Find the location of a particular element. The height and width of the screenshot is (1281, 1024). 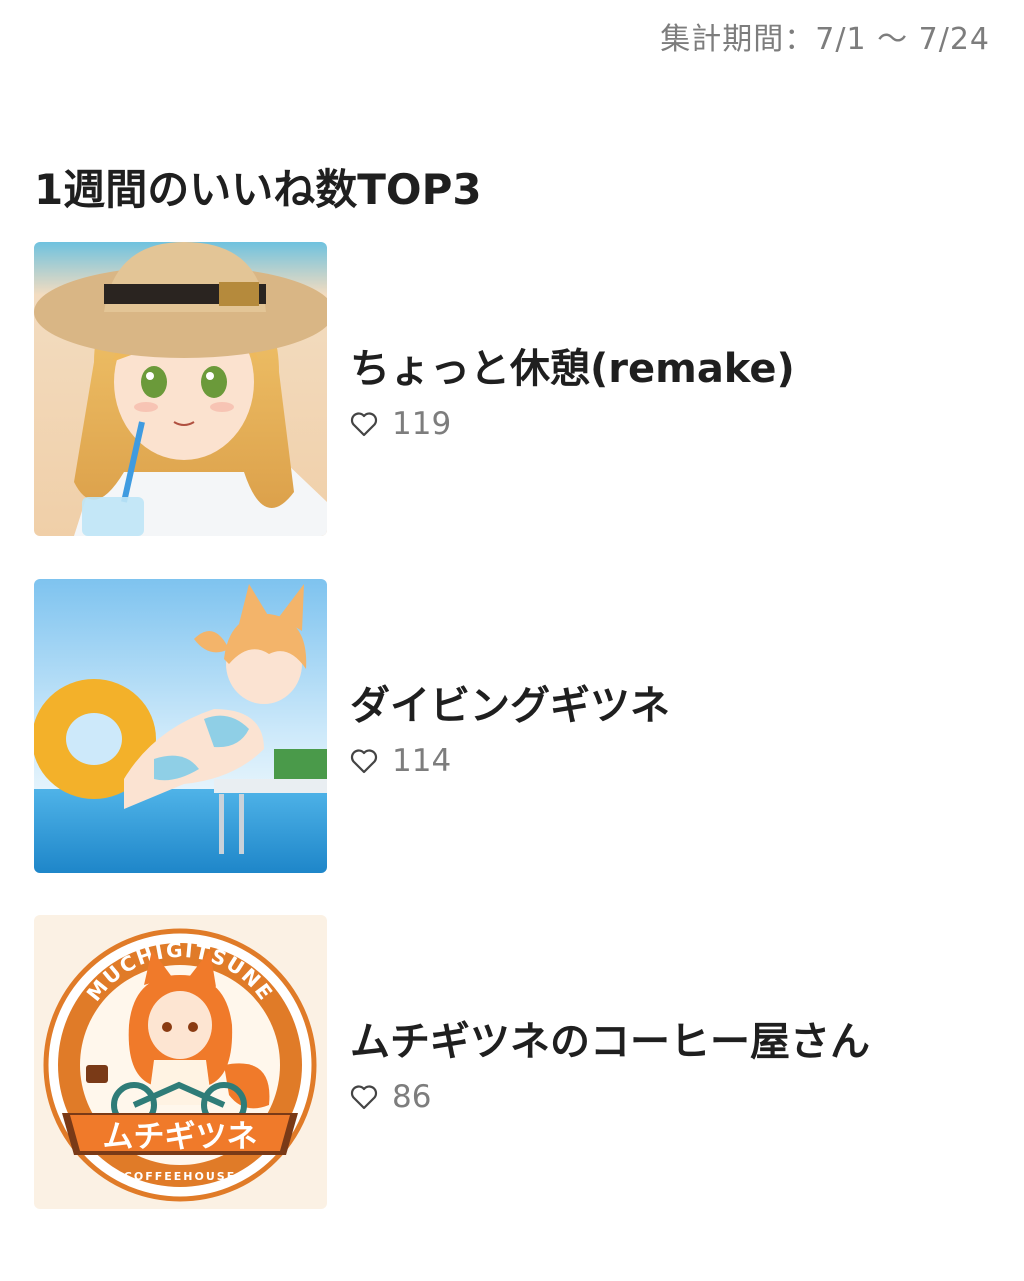

thumbnail-straw-hat-girl is located at coordinates (180, 389).